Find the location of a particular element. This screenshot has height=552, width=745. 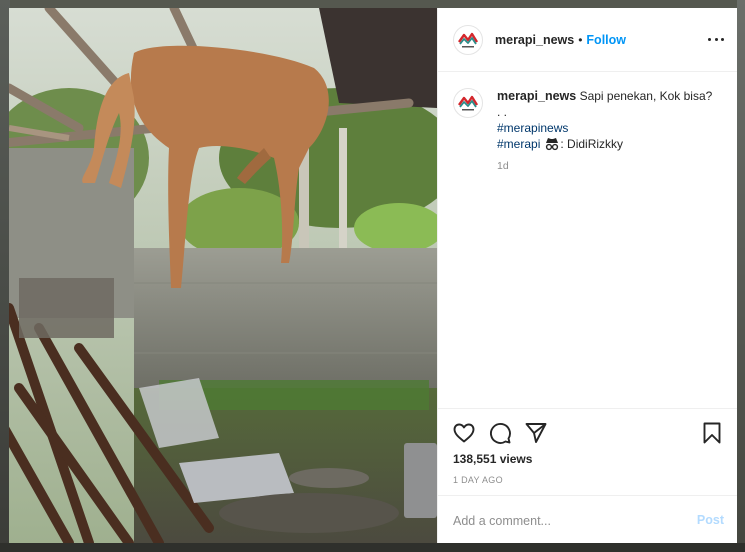

incognito-icon is located at coordinates (552, 144).